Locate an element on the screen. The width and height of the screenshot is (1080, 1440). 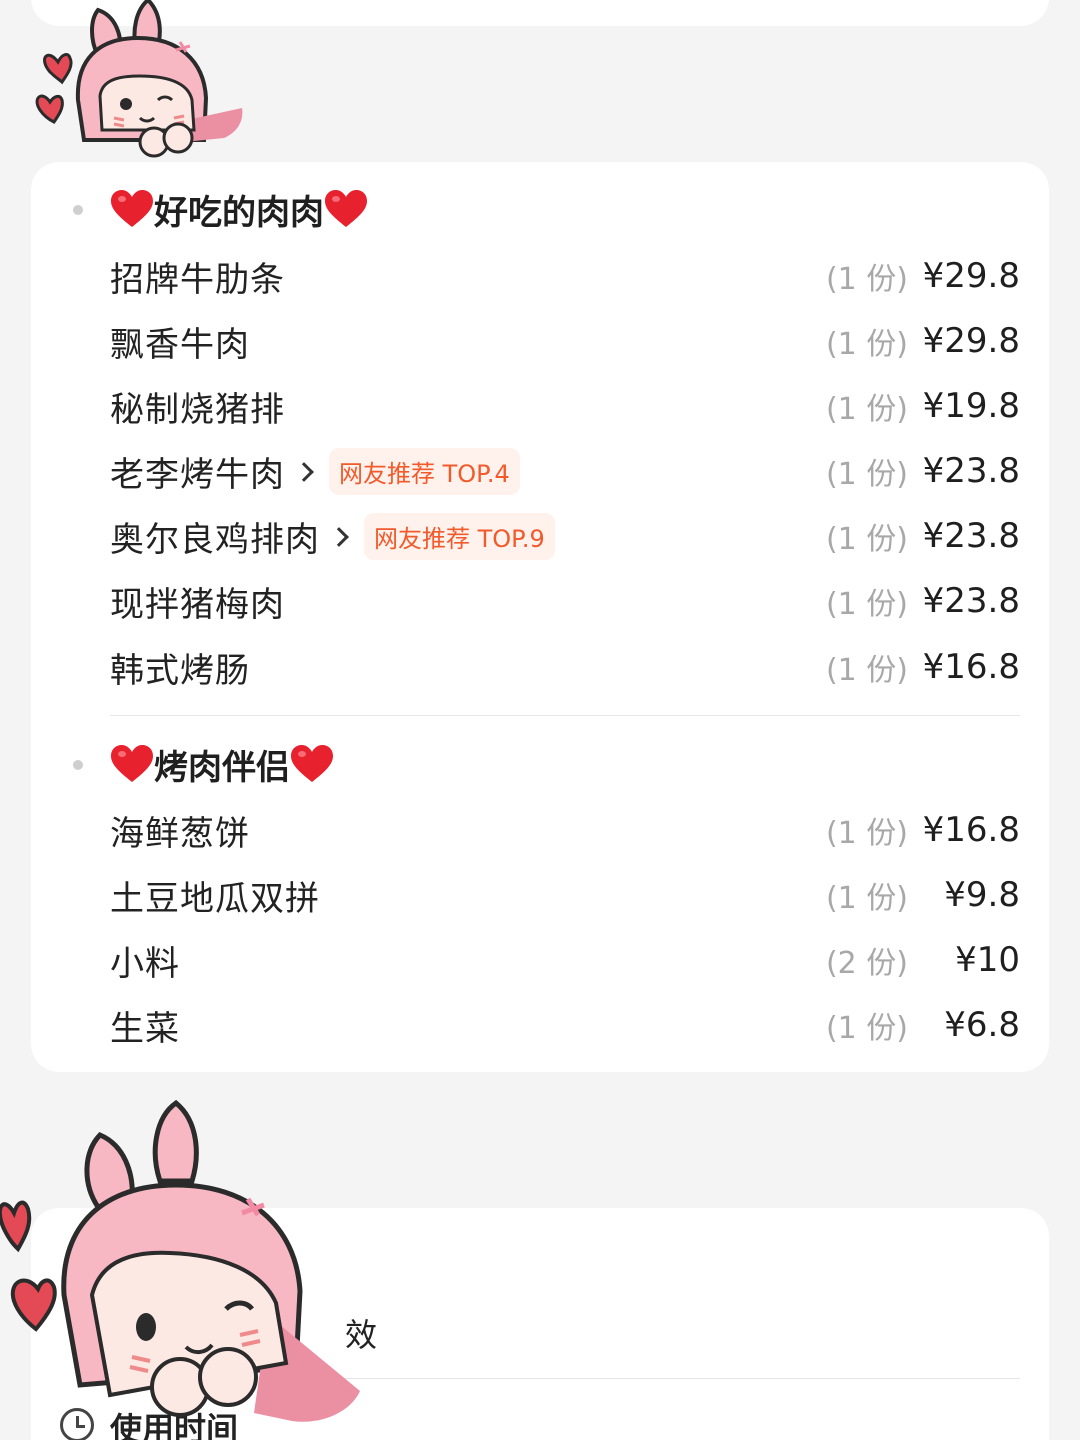
menu-item-row: 韩式烤肠 (1 份) ¥16.8 is located at coordinates (565, 667).